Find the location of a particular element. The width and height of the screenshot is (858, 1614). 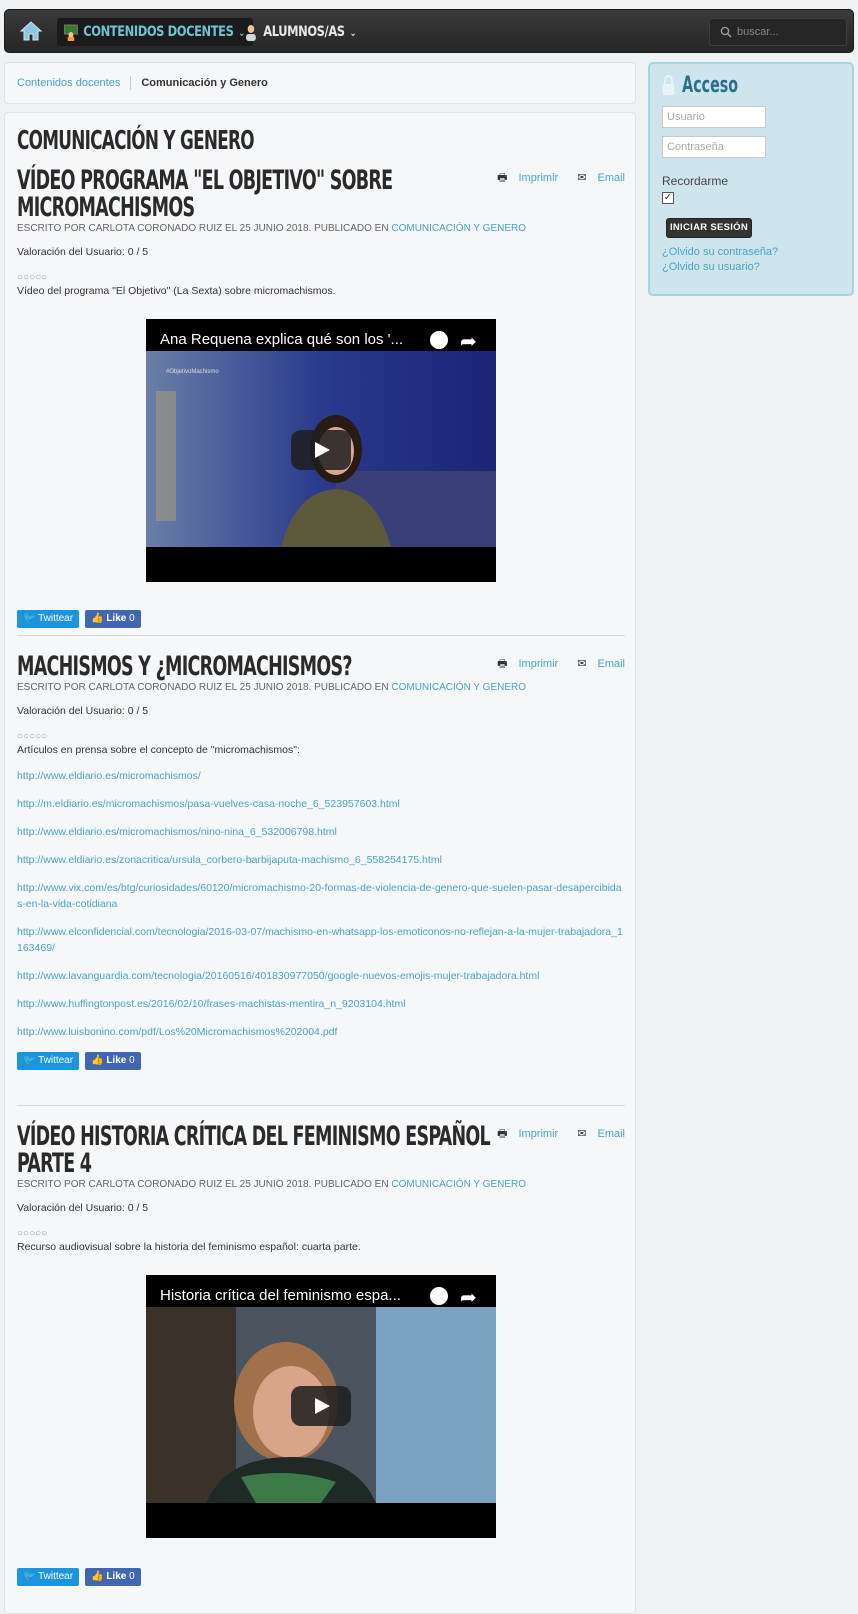

article-title: Machismos y ¿micromachismos? is located at coordinates (269, 666).